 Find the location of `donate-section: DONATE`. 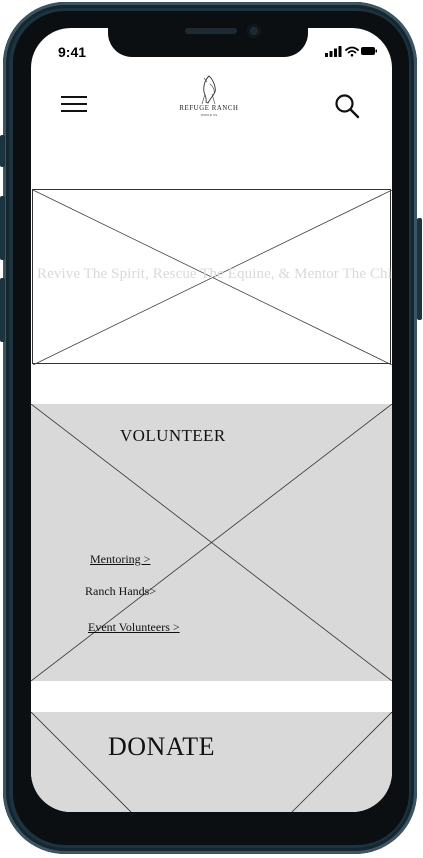

donate-section: DONATE is located at coordinates (211, 762).